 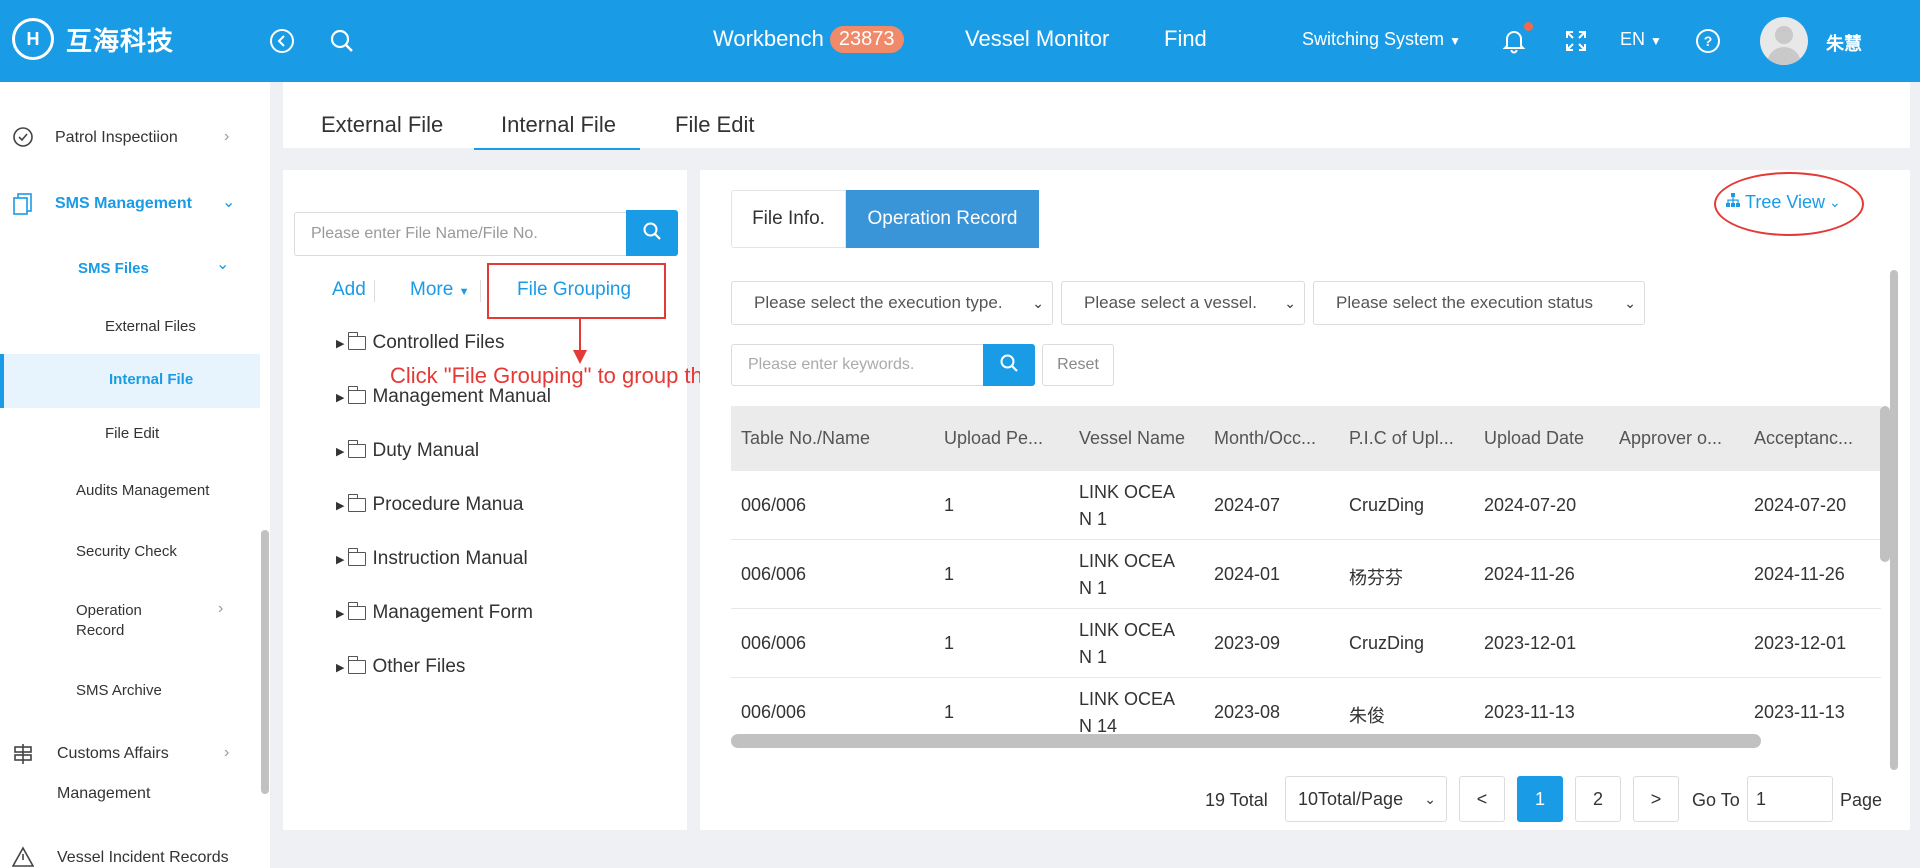 What do you see at coordinates (143, 857) in the screenshot?
I see `sidebar-item-label: Vessel Incident Records` at bounding box center [143, 857].